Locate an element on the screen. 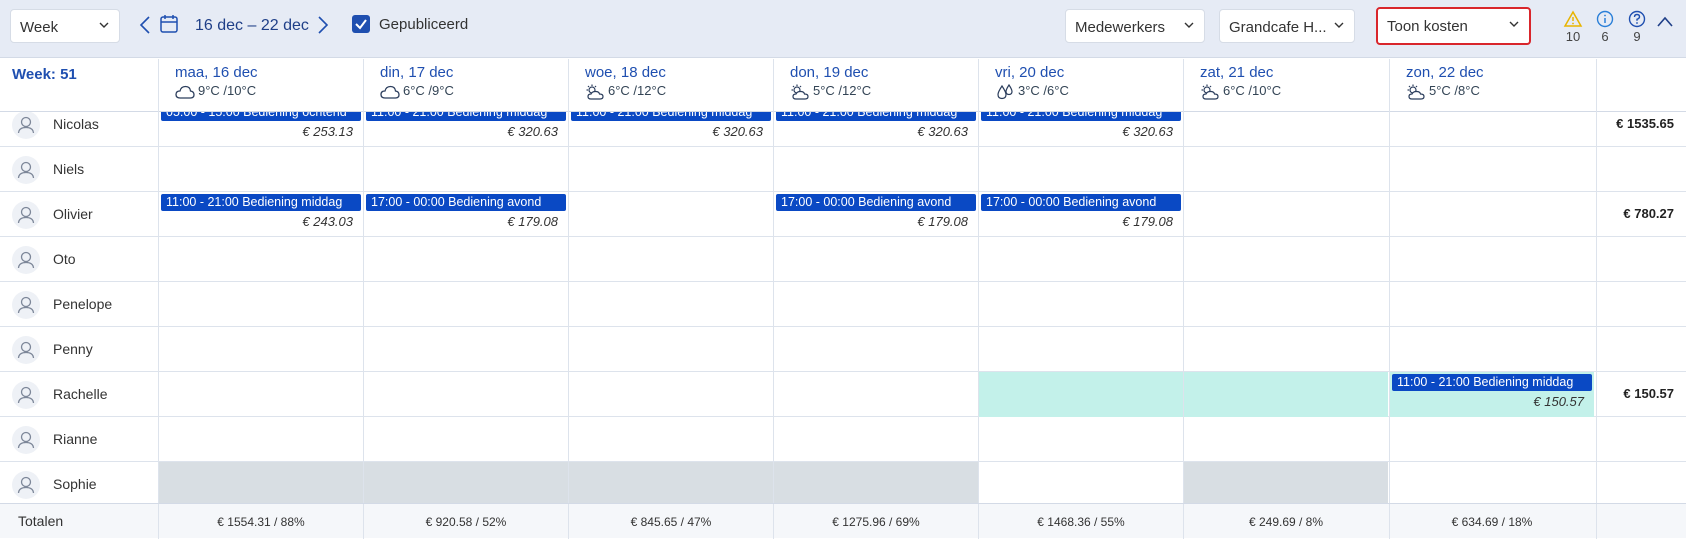  cloud-icon is located at coordinates (391, 91).